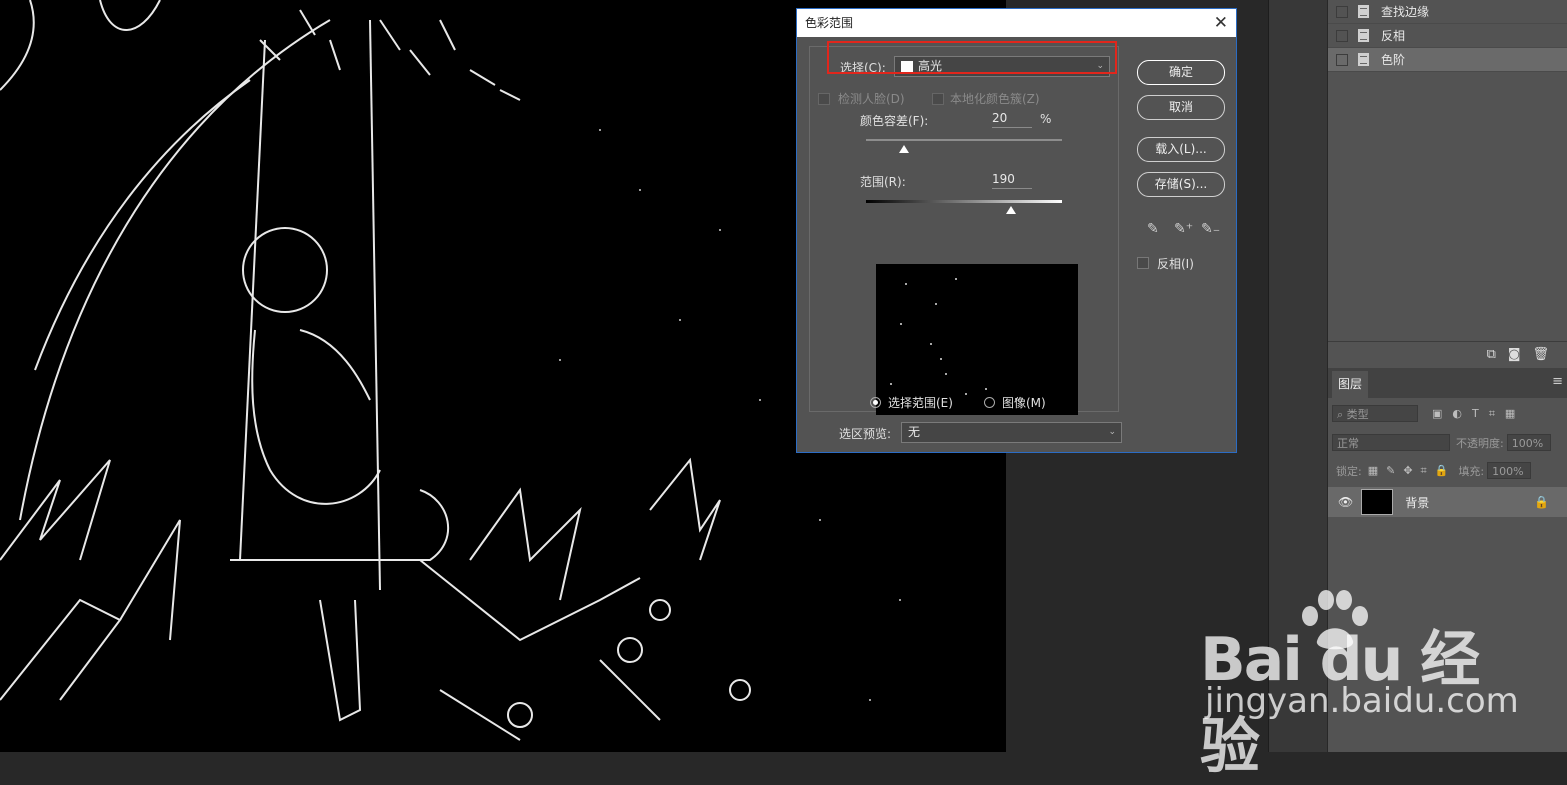 Image resolution: width=1567 pixels, height=785 pixels. I want to click on cancel-button: 取消, so click(1181, 107).